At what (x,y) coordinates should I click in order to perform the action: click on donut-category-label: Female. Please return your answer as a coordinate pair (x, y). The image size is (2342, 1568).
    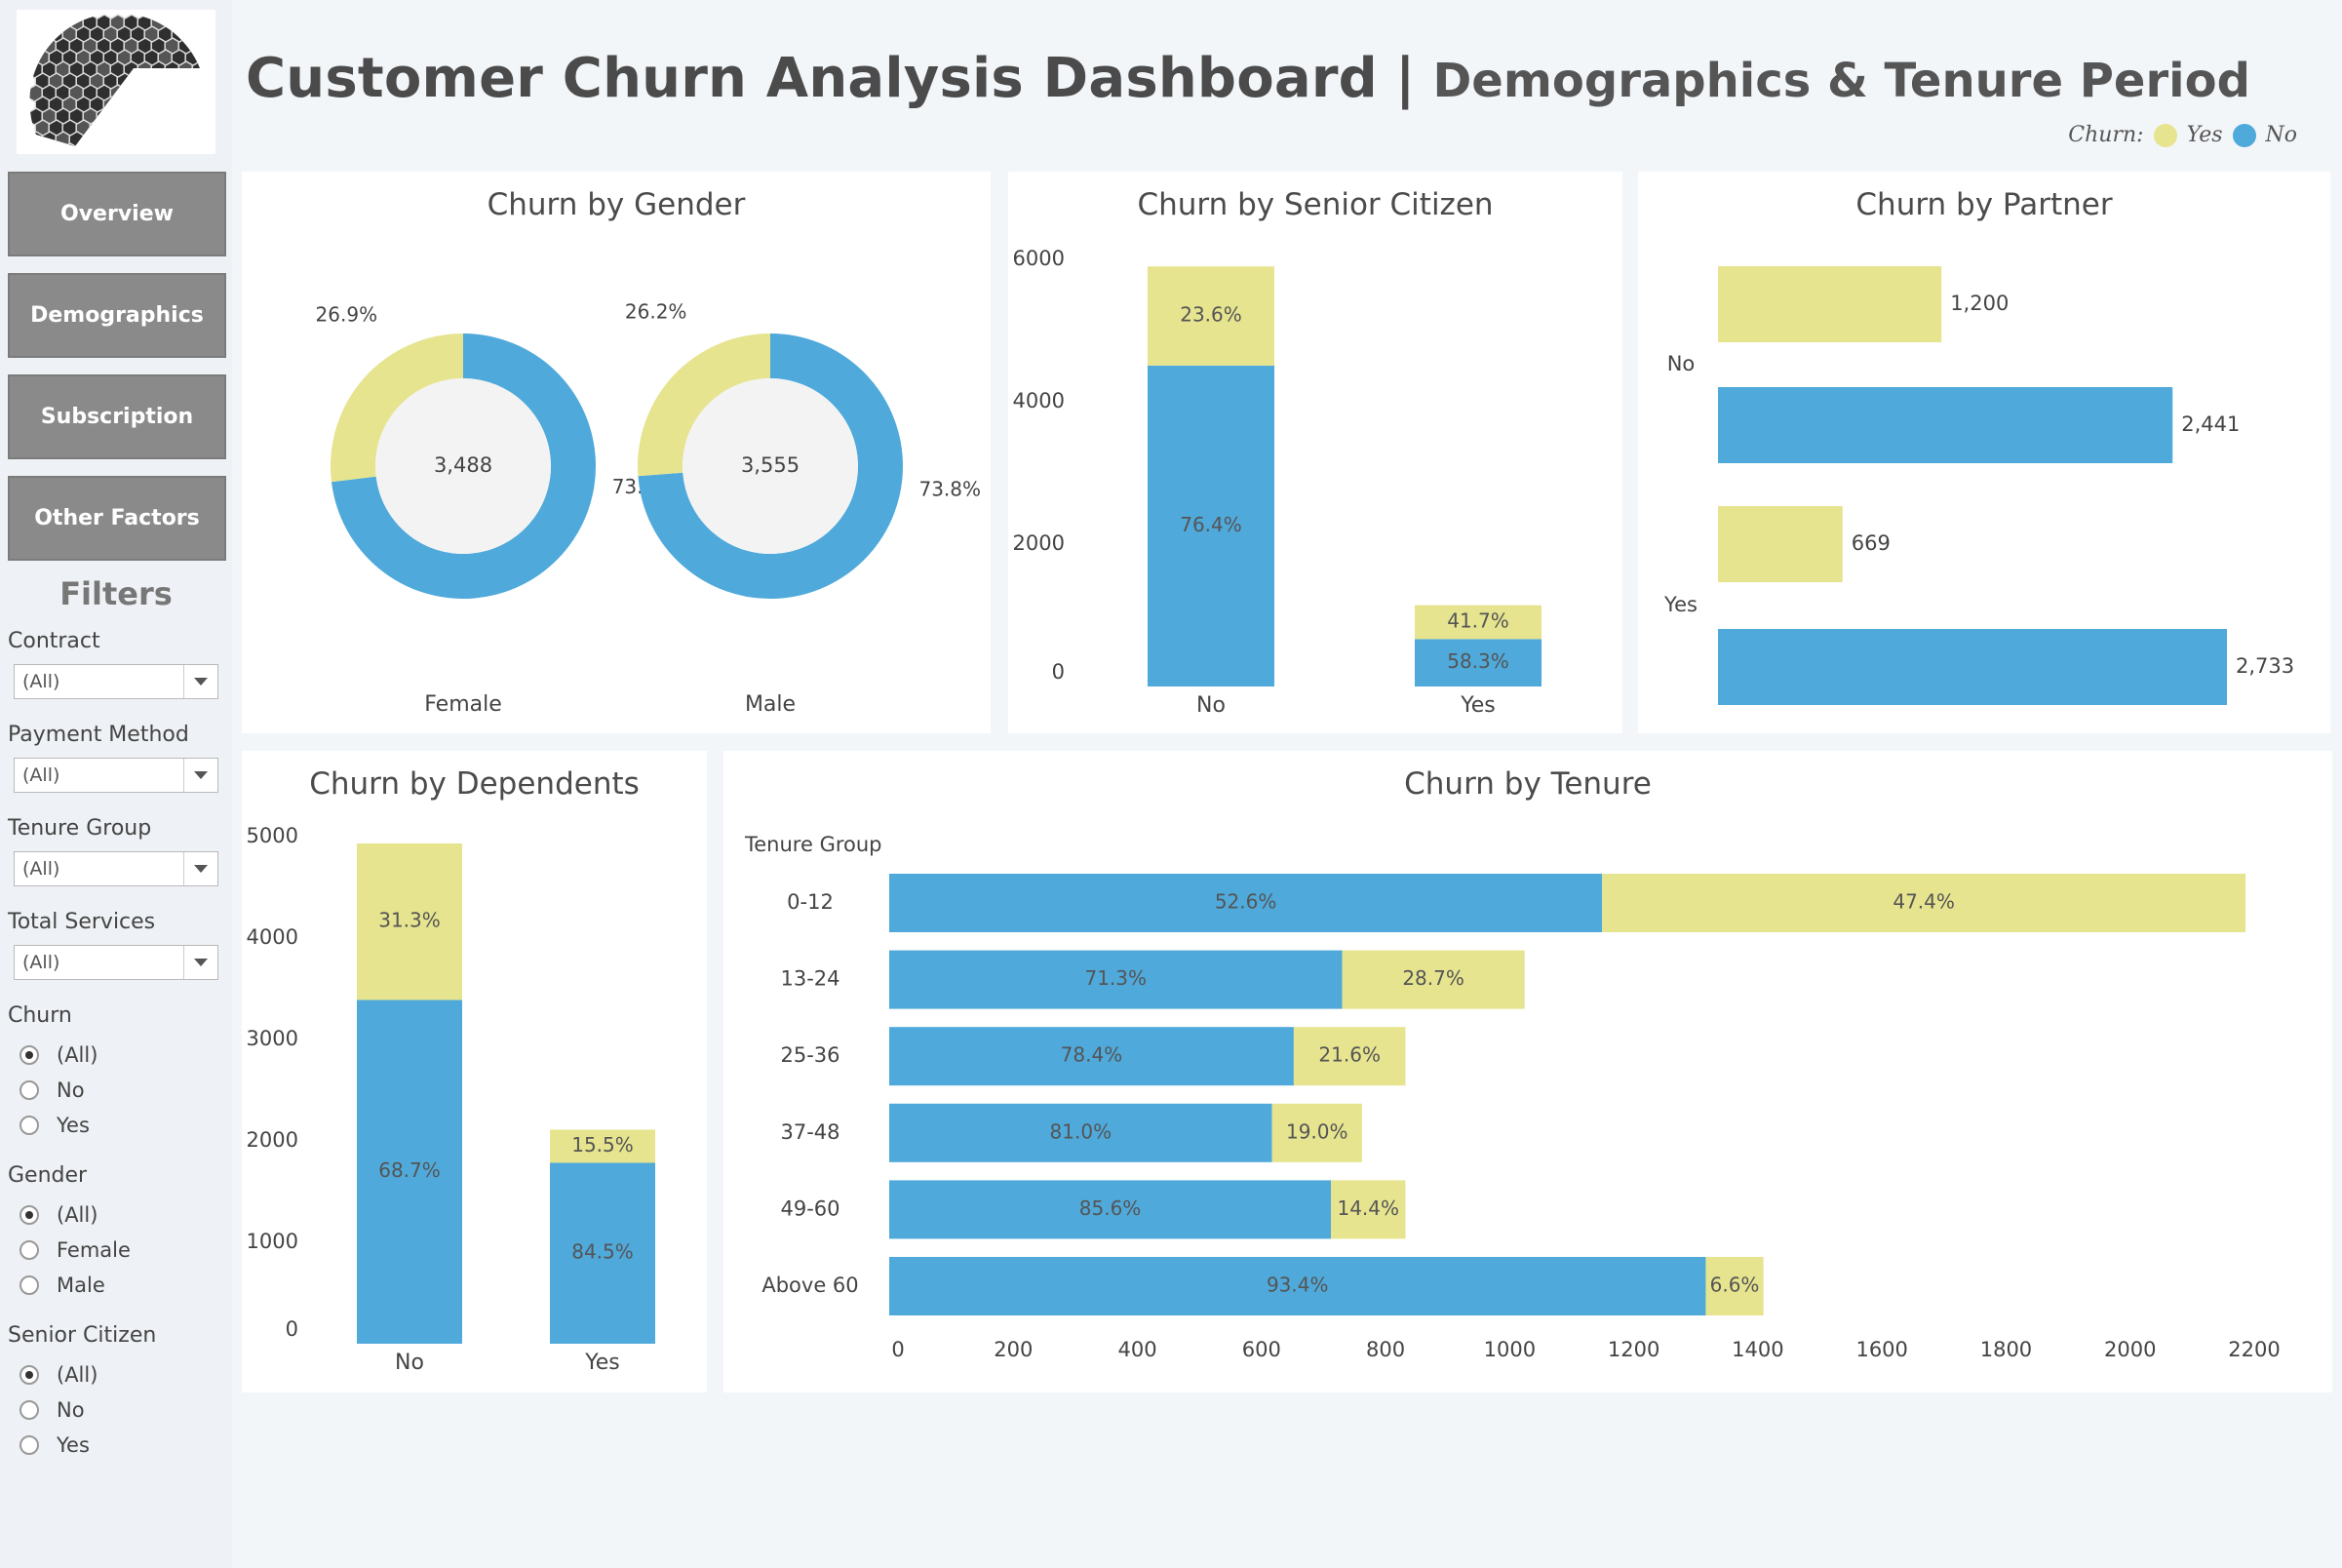
    Looking at the image, I should click on (463, 704).